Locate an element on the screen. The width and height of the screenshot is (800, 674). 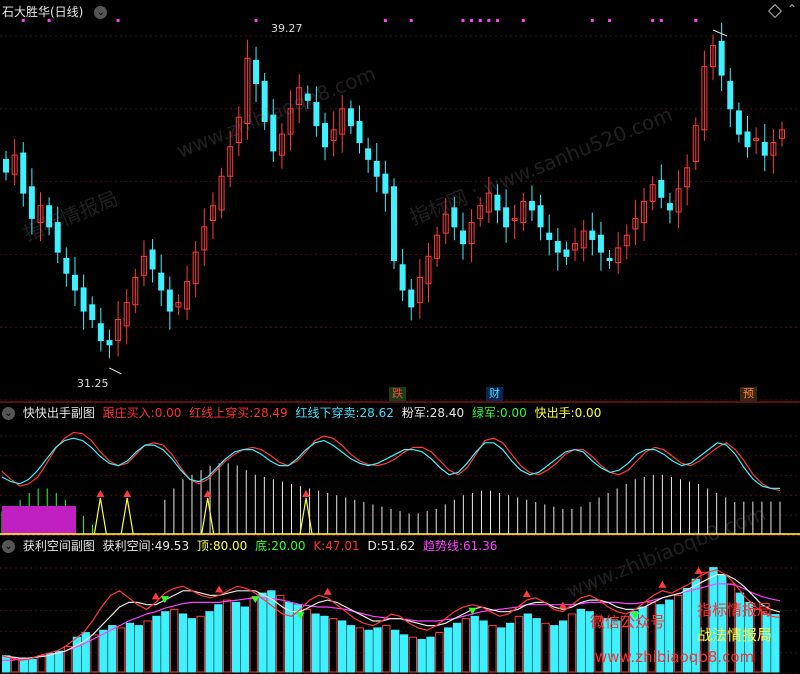
p2-value-2: 20.00 is located at coordinates (288, 546).